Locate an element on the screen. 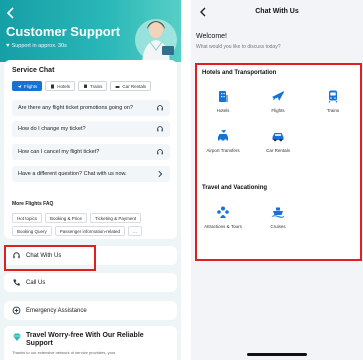 The width and height of the screenshot is (363, 360). tab-flights: Flights is located at coordinates (27, 86).